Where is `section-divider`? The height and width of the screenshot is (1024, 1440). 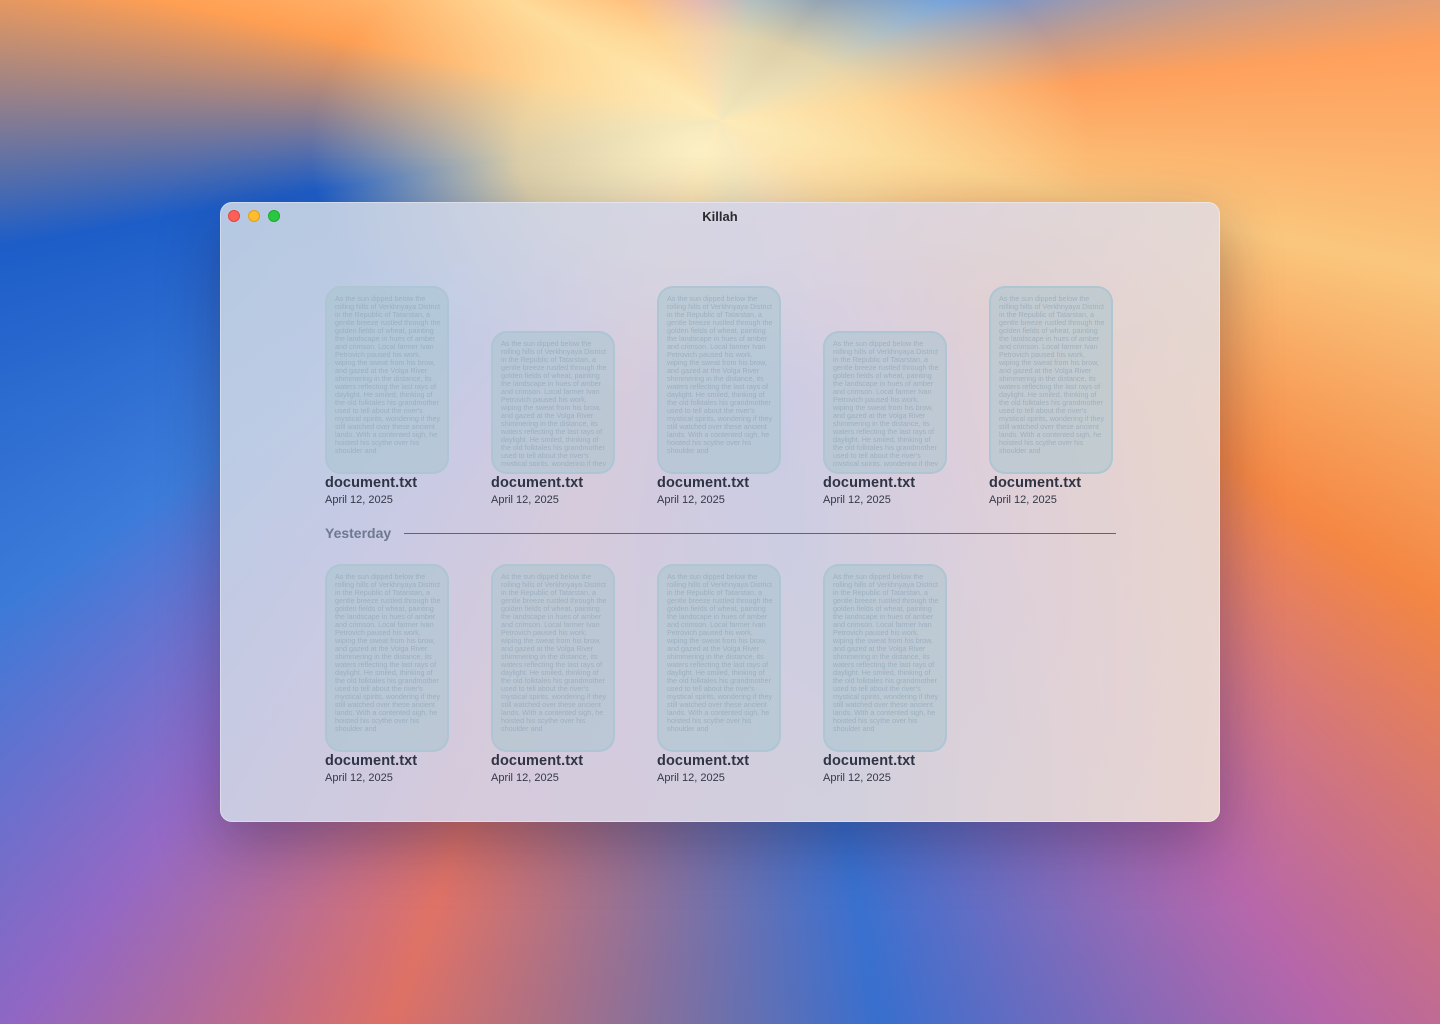 section-divider is located at coordinates (760, 533).